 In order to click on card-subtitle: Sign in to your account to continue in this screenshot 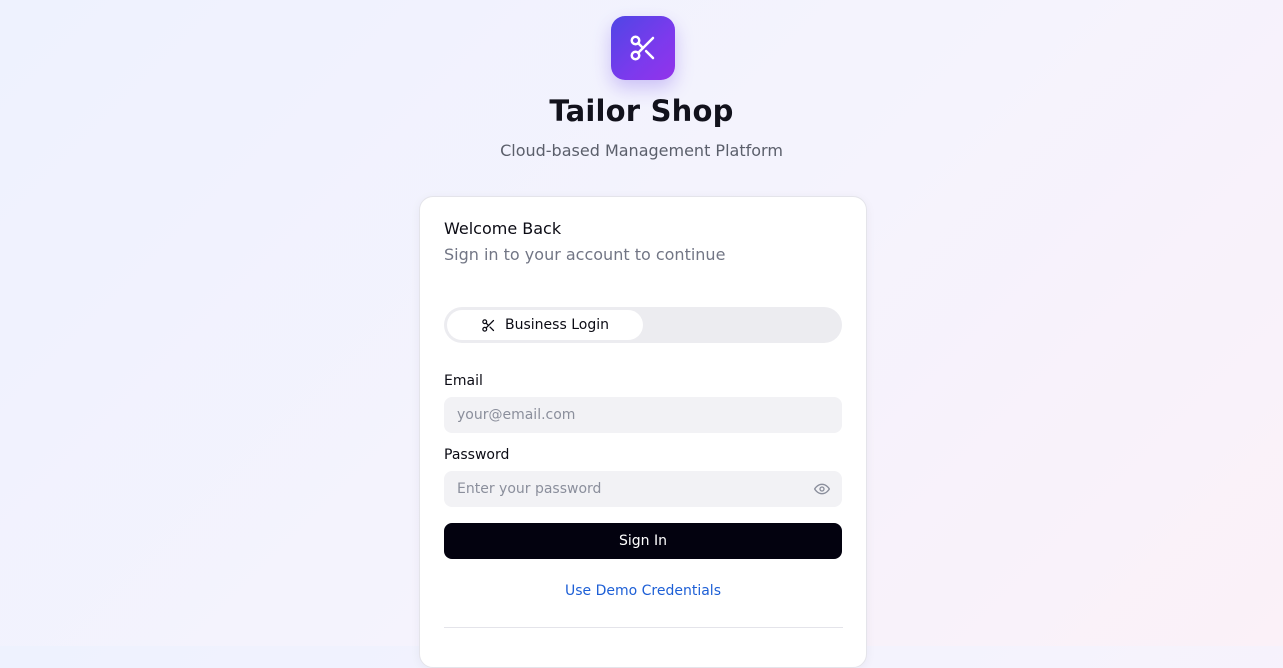, I will do `click(585, 254)`.